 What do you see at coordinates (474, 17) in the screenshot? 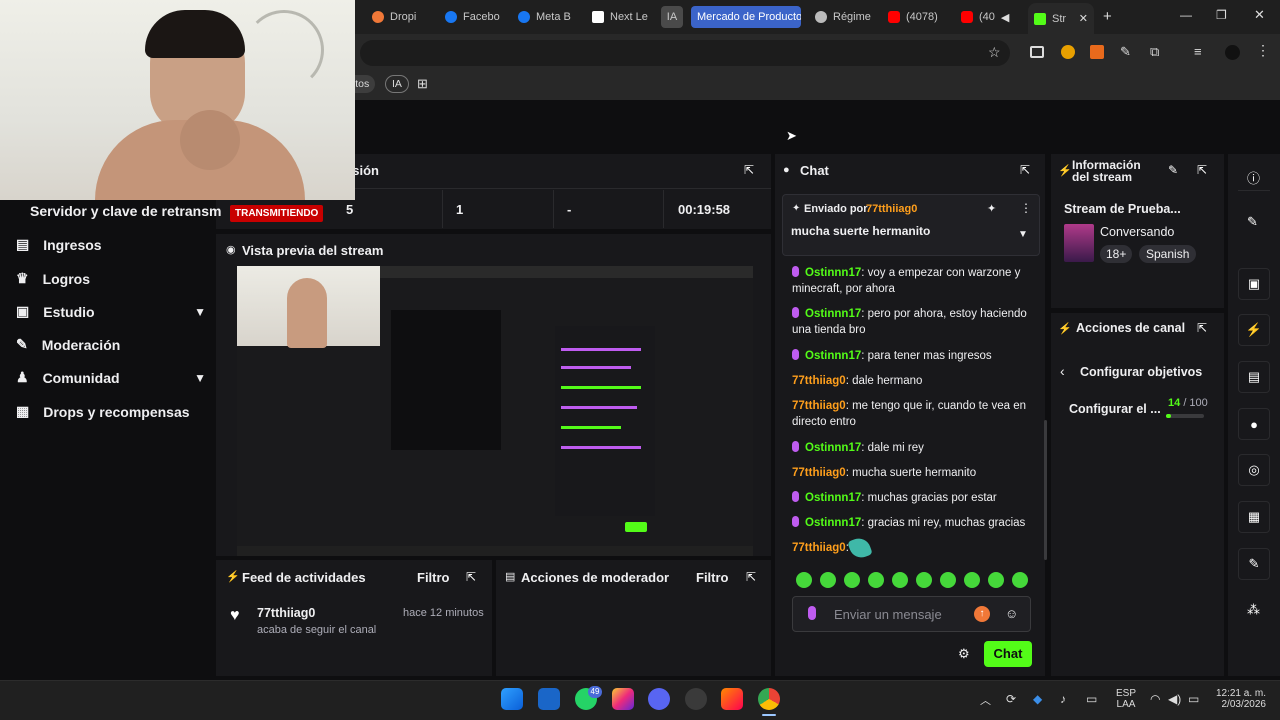
I see `tab-facebook: Facebo` at bounding box center [474, 17].